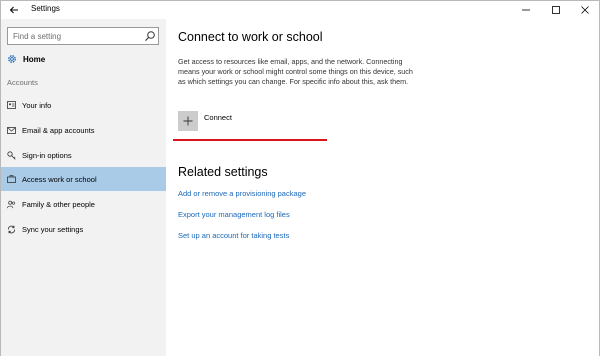 The width and height of the screenshot is (600, 356). What do you see at coordinates (233, 235) in the screenshot?
I see `link-taking-tests-account: Set up an account for taking tests` at bounding box center [233, 235].